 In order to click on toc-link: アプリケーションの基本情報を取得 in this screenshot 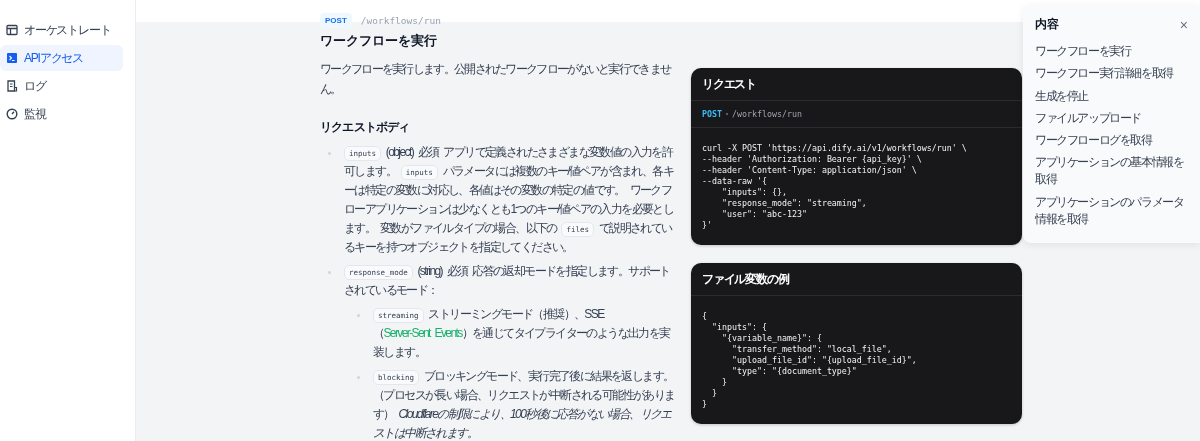, I will do `click(1111, 171)`.